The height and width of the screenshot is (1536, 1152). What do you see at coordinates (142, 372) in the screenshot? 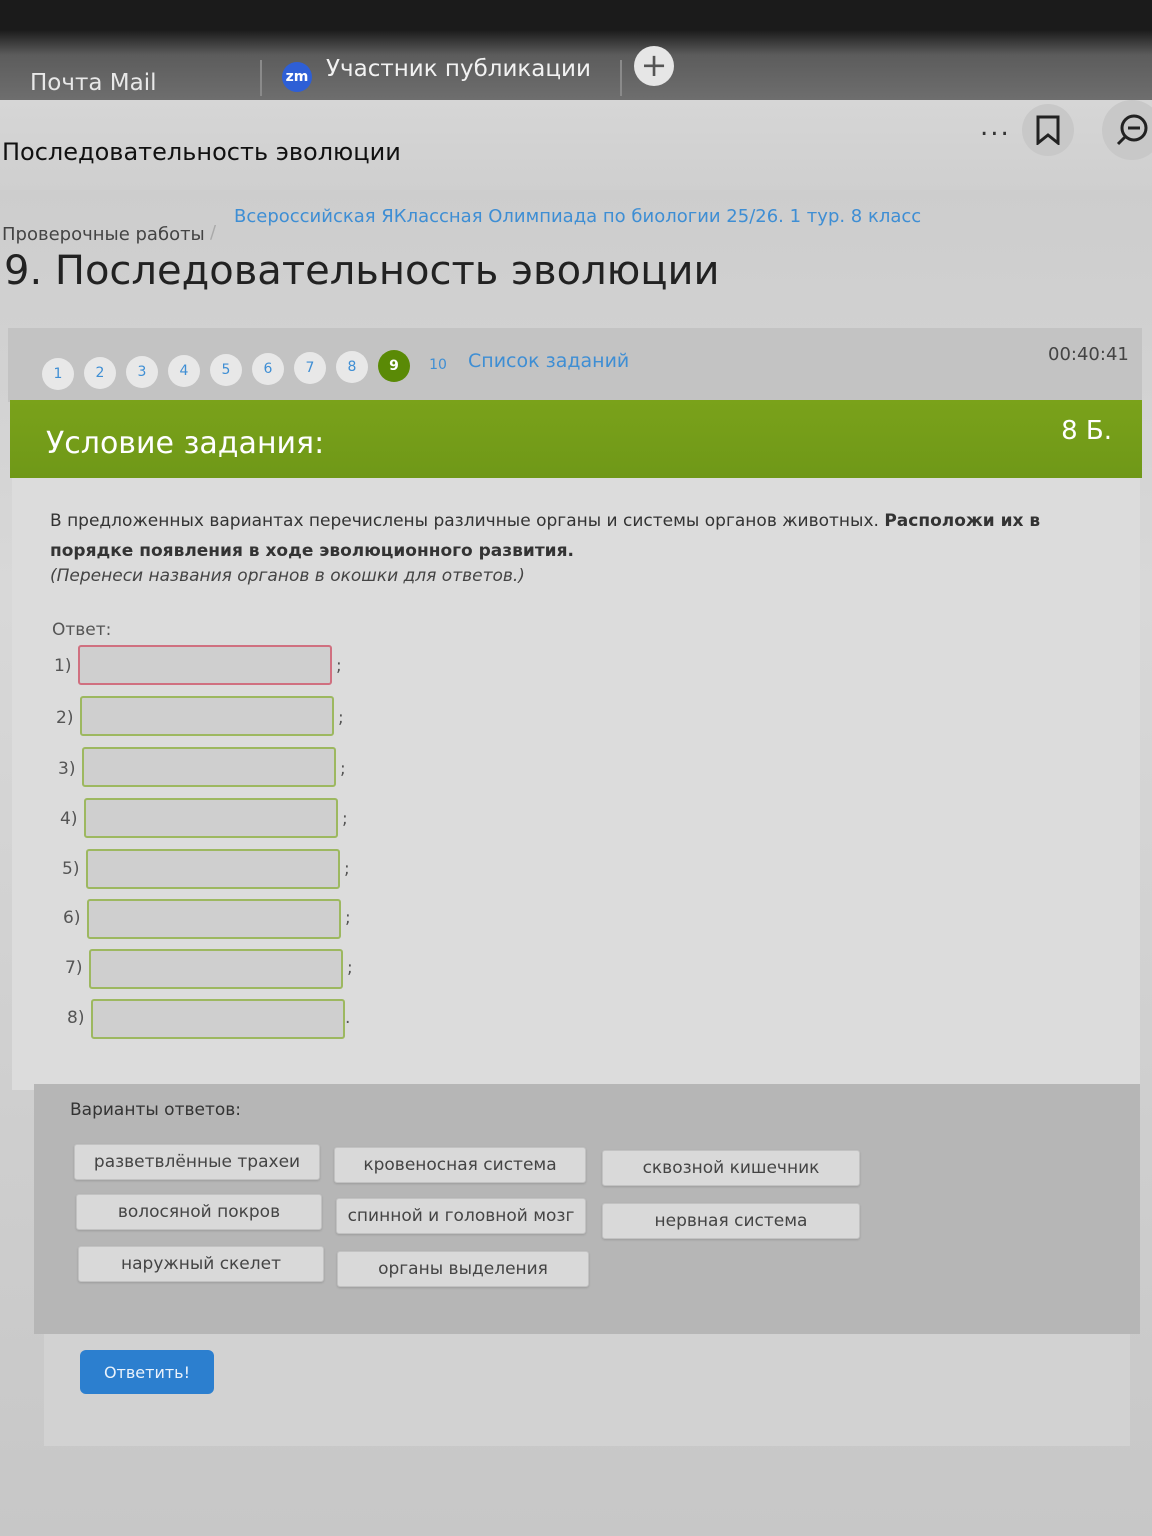
I see `task-nav-3: 3` at bounding box center [142, 372].